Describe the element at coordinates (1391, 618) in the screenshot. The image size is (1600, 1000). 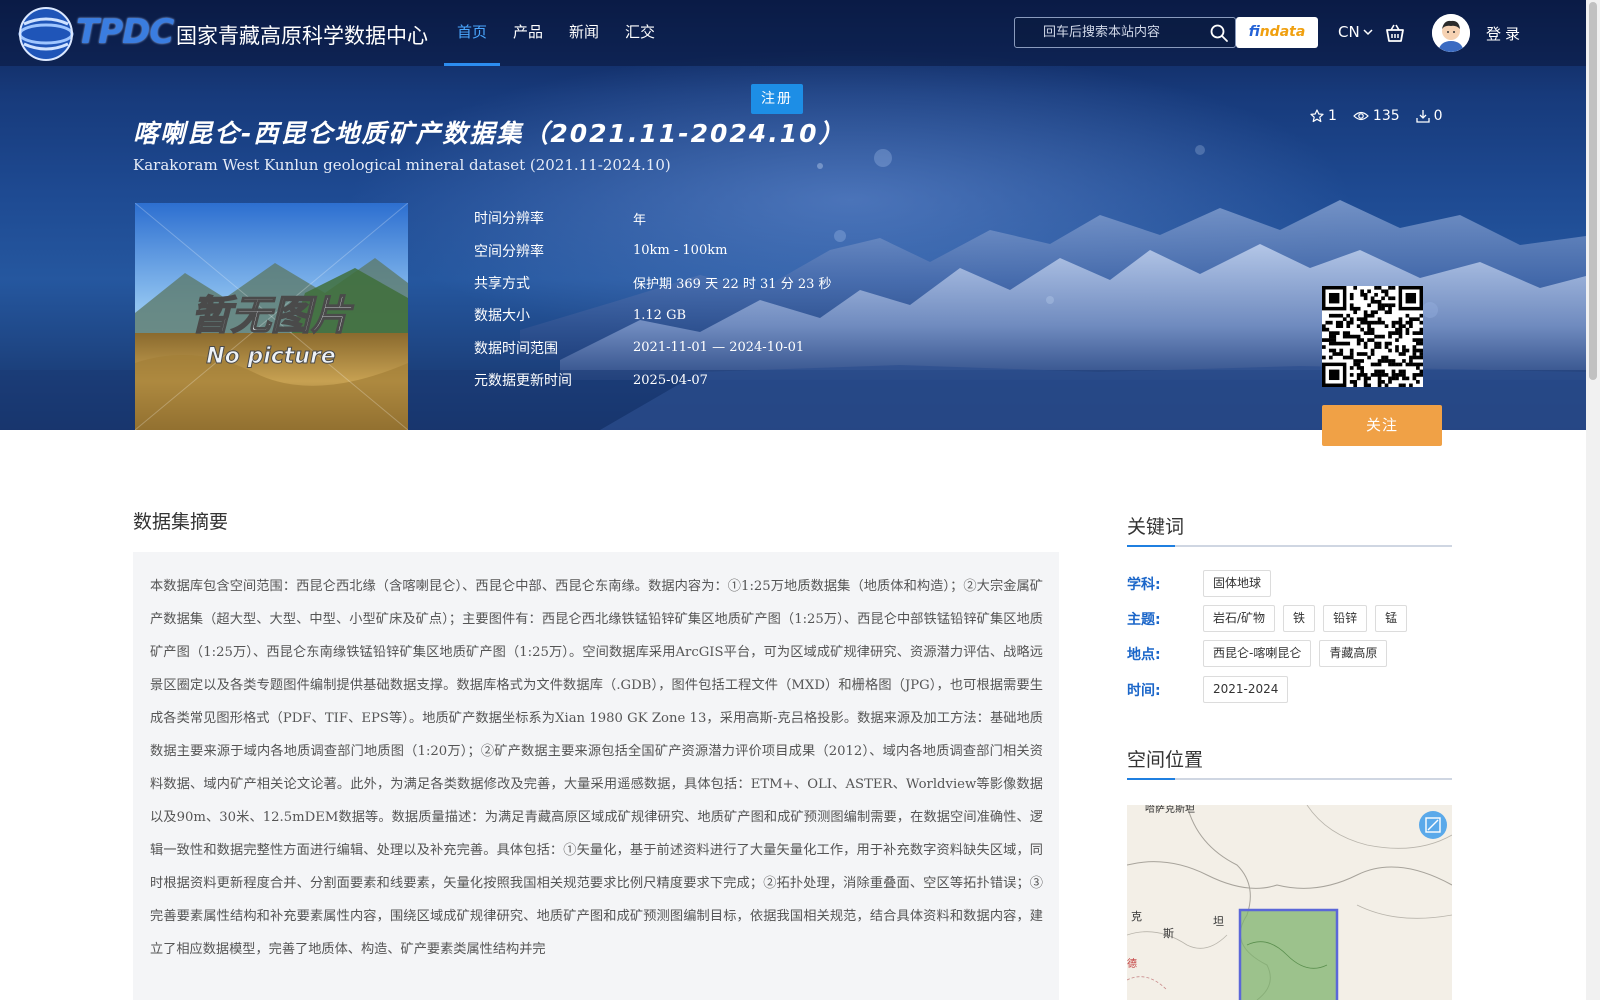
I see `keyword-tag: 锰` at that location.